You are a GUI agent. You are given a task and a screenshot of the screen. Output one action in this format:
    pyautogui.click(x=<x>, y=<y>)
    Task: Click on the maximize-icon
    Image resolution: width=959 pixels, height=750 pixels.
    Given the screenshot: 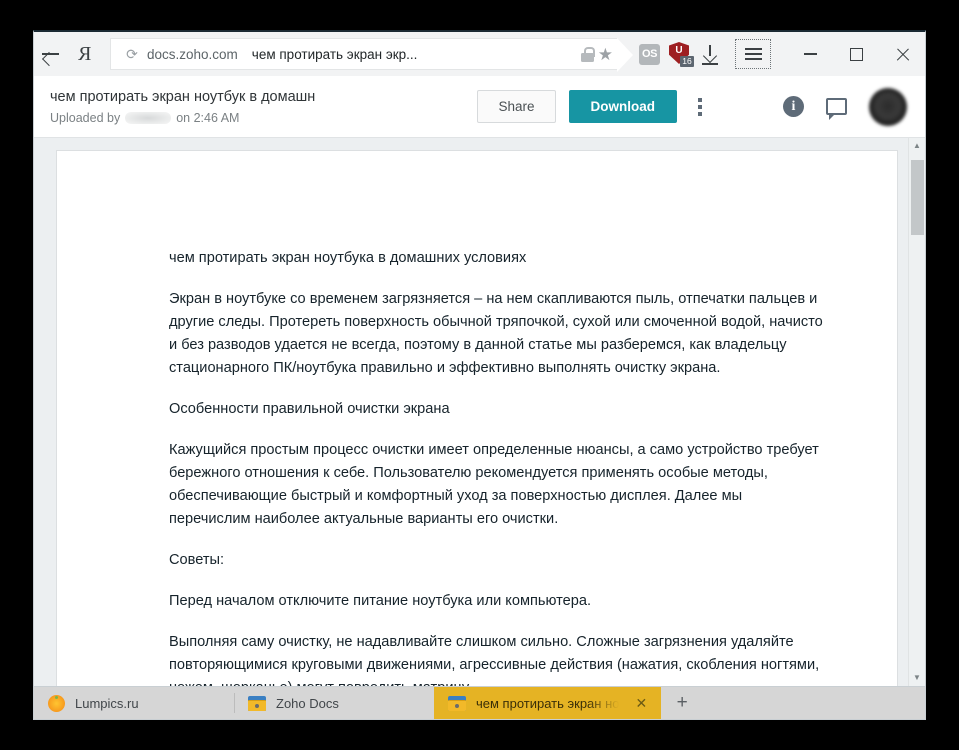 What is the action you would take?
    pyautogui.click(x=856, y=54)
    